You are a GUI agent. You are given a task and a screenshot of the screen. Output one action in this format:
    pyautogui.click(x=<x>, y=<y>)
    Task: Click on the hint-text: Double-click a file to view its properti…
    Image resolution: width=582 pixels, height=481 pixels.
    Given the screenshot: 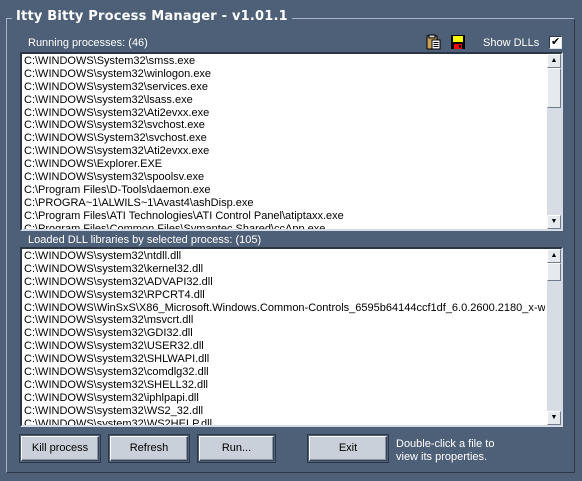 What is the action you would take?
    pyautogui.click(x=445, y=451)
    